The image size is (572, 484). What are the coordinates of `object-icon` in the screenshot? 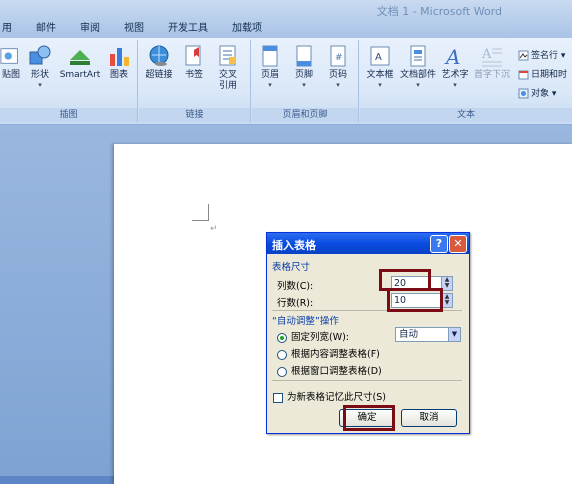 It's located at (523, 93).